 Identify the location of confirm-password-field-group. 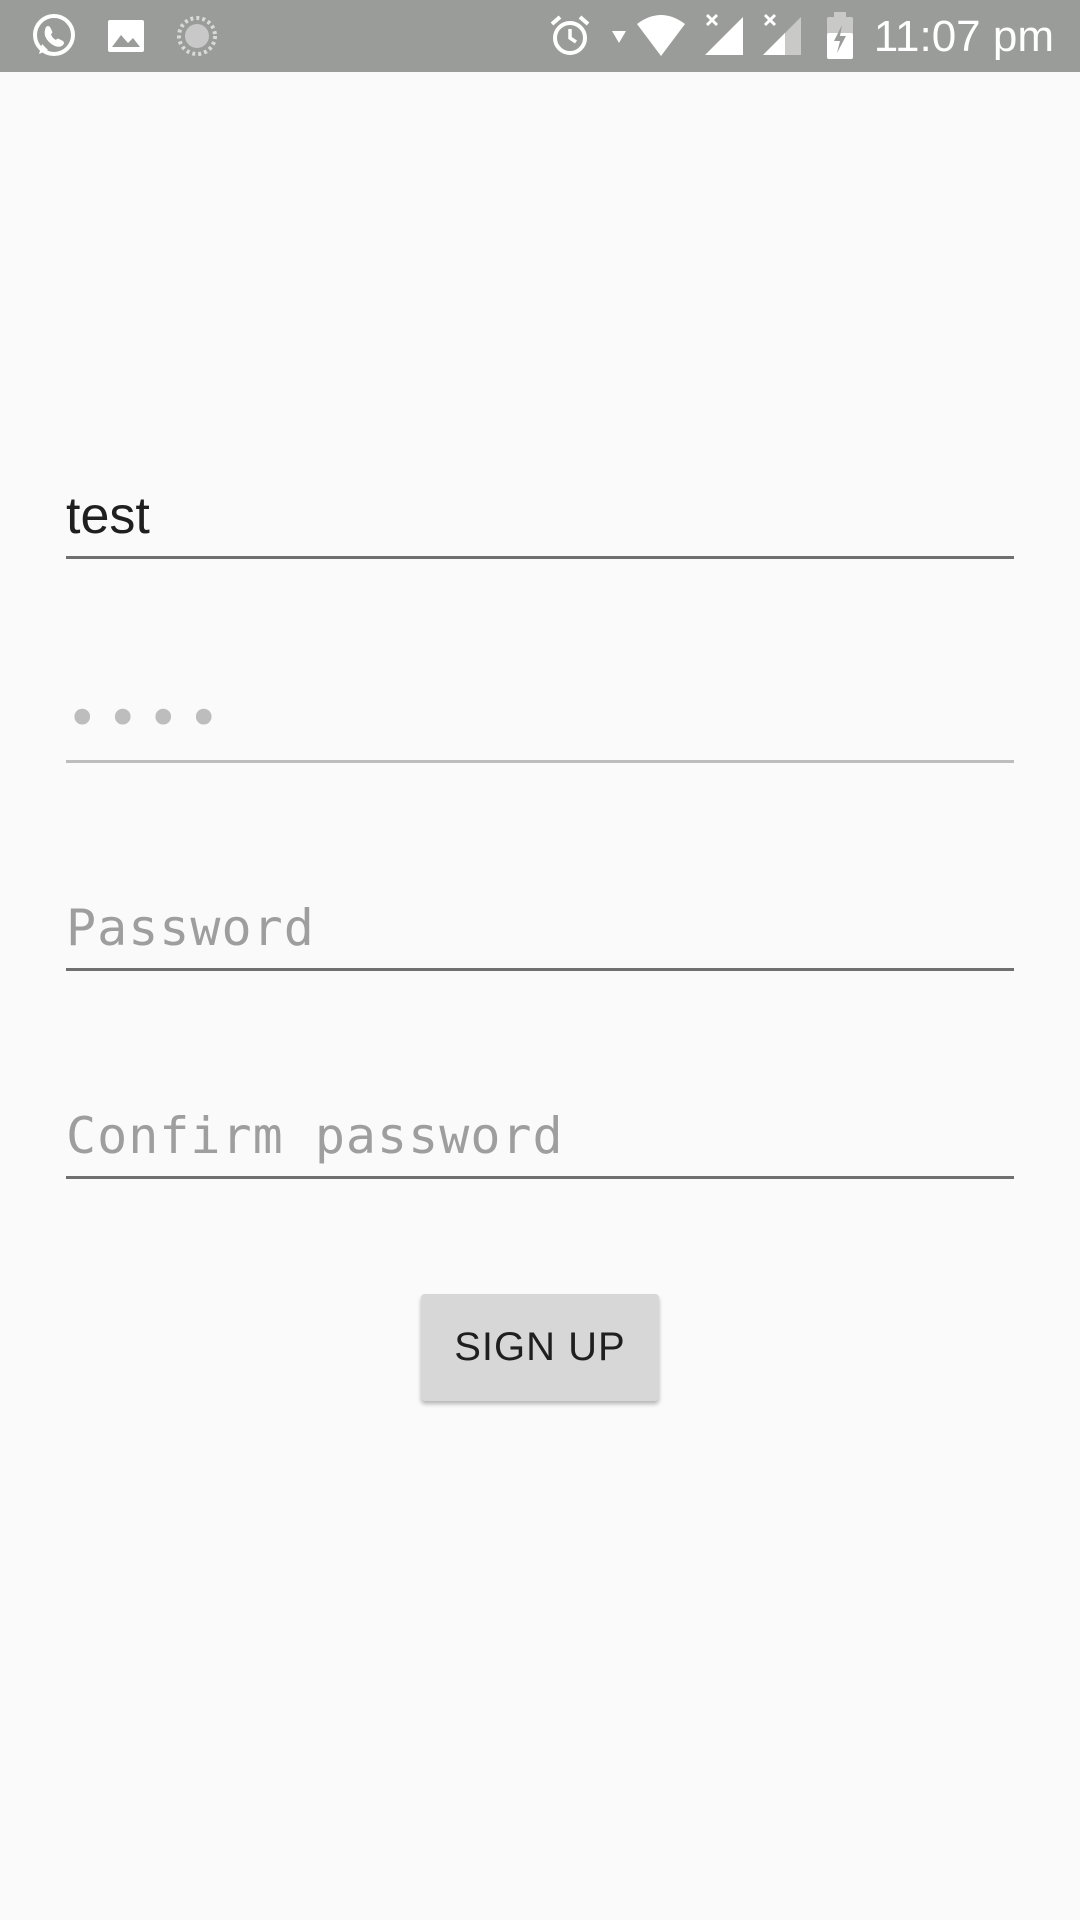
(540, 1137).